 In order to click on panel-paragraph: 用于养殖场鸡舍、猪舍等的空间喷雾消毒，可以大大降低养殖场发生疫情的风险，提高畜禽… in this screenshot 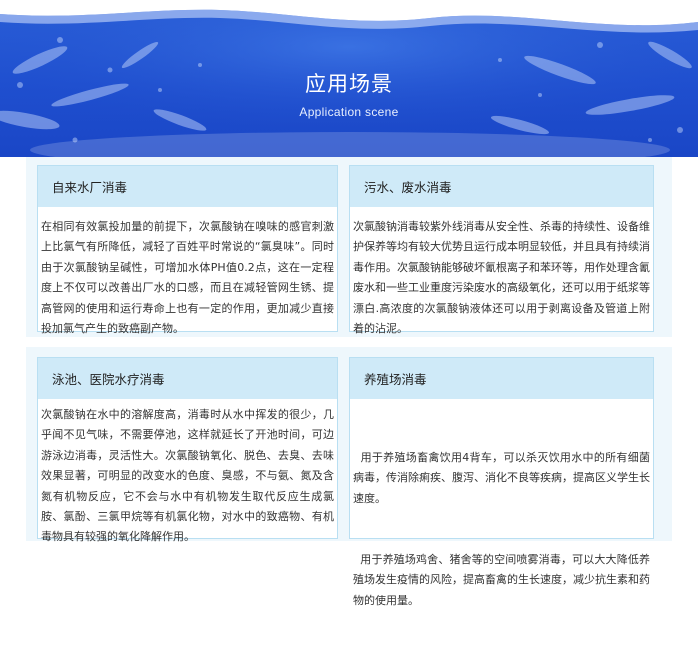, I will do `click(501, 579)`.